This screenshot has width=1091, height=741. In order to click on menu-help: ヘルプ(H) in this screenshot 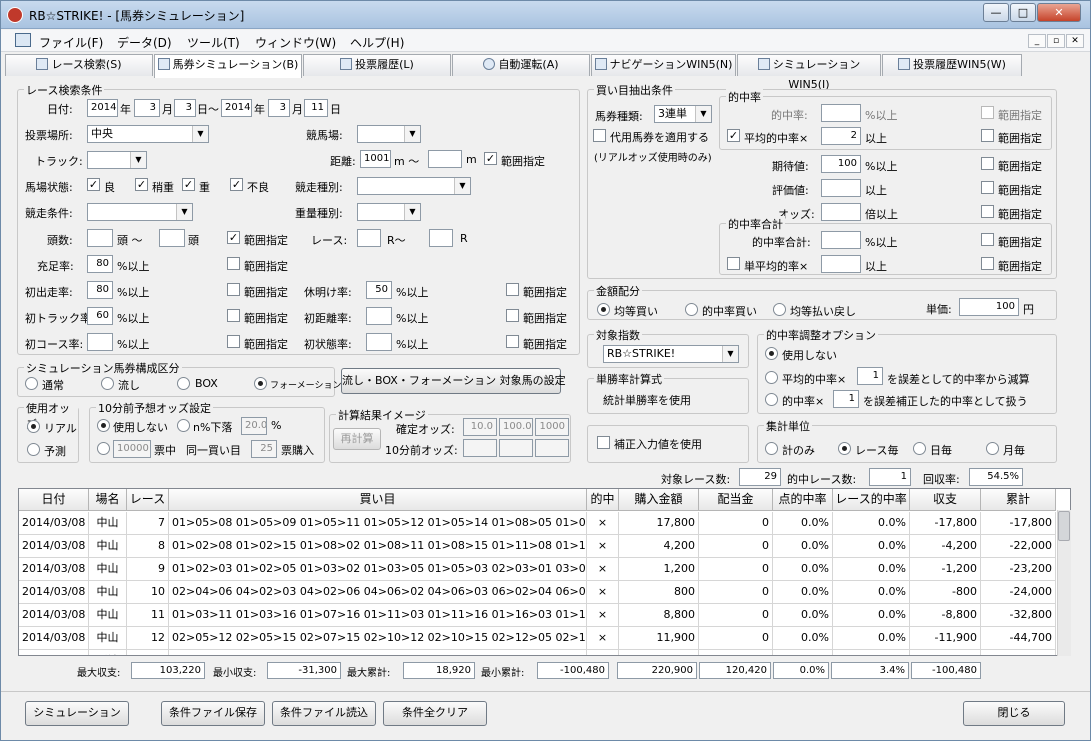, I will do `click(377, 42)`.